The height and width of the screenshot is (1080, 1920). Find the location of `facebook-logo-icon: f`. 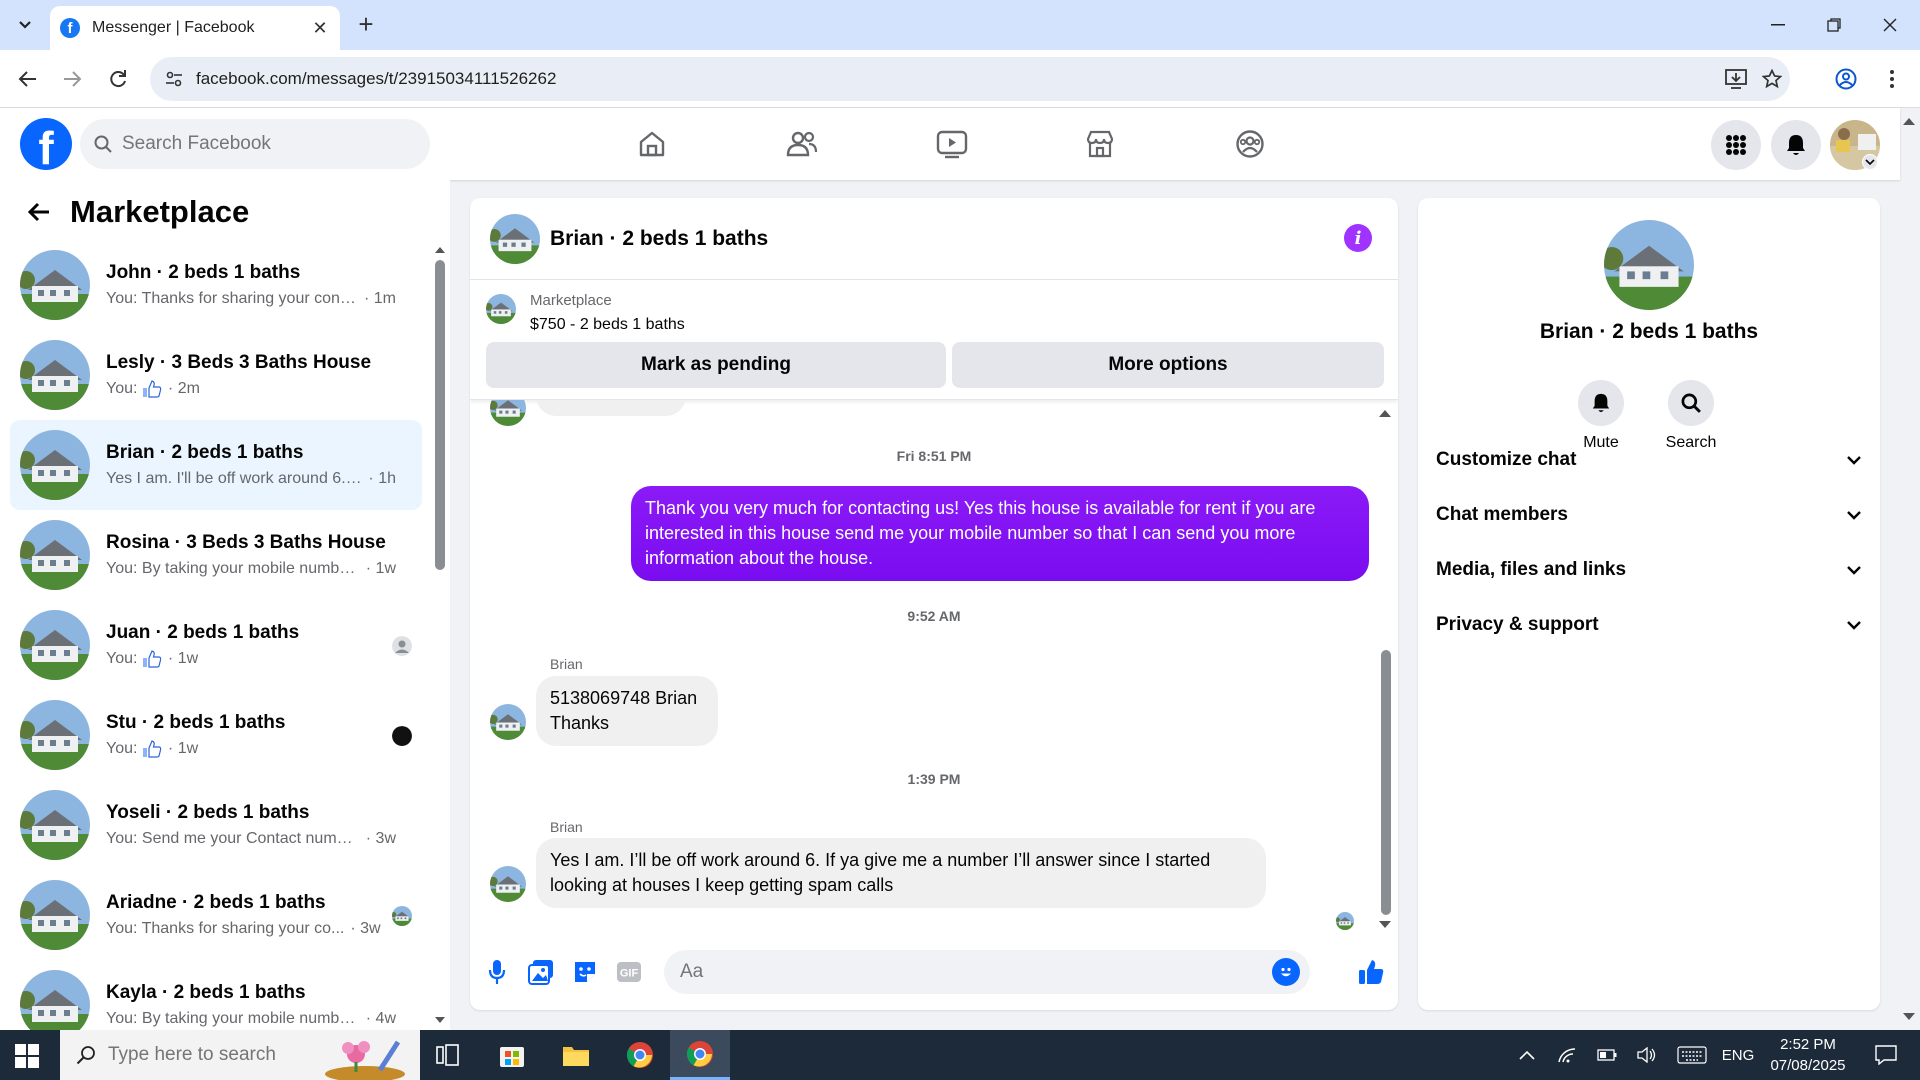

facebook-logo-icon: f is located at coordinates (46, 144).